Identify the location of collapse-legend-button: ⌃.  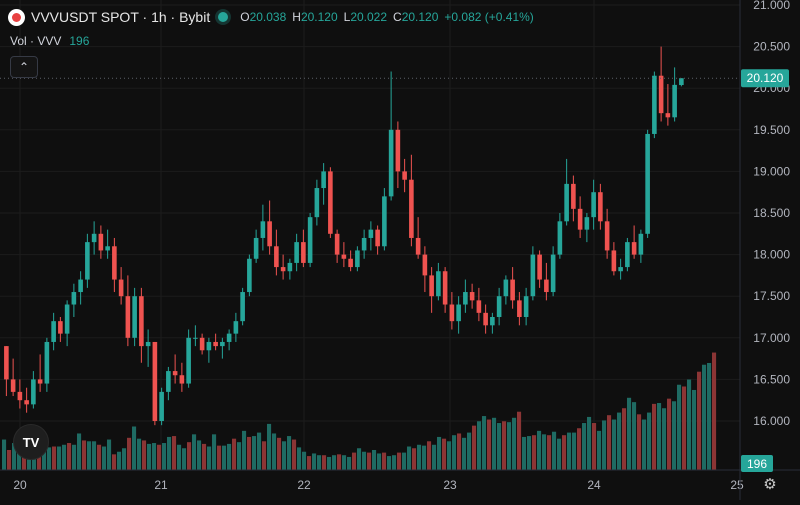
(24, 67).